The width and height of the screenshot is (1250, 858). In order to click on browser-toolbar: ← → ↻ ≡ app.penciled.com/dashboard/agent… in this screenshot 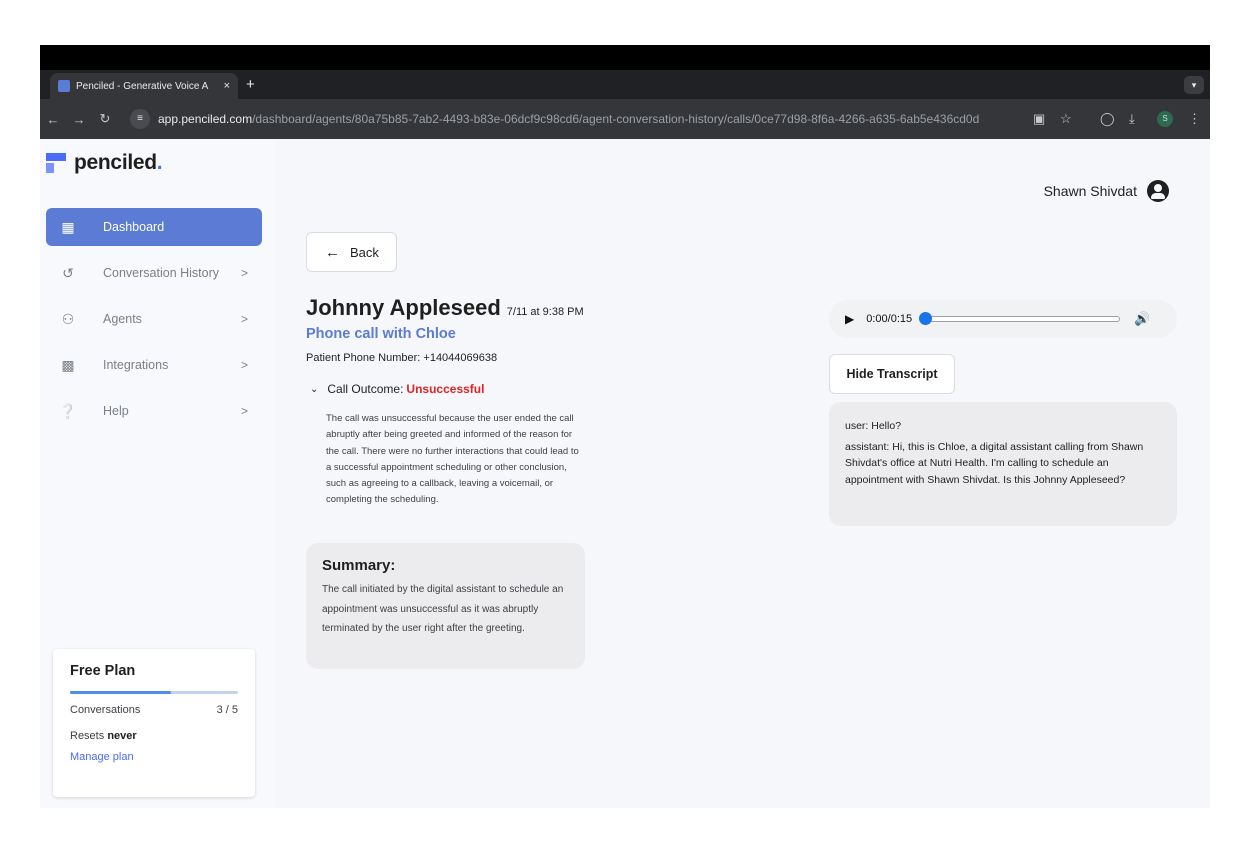, I will do `click(625, 119)`.